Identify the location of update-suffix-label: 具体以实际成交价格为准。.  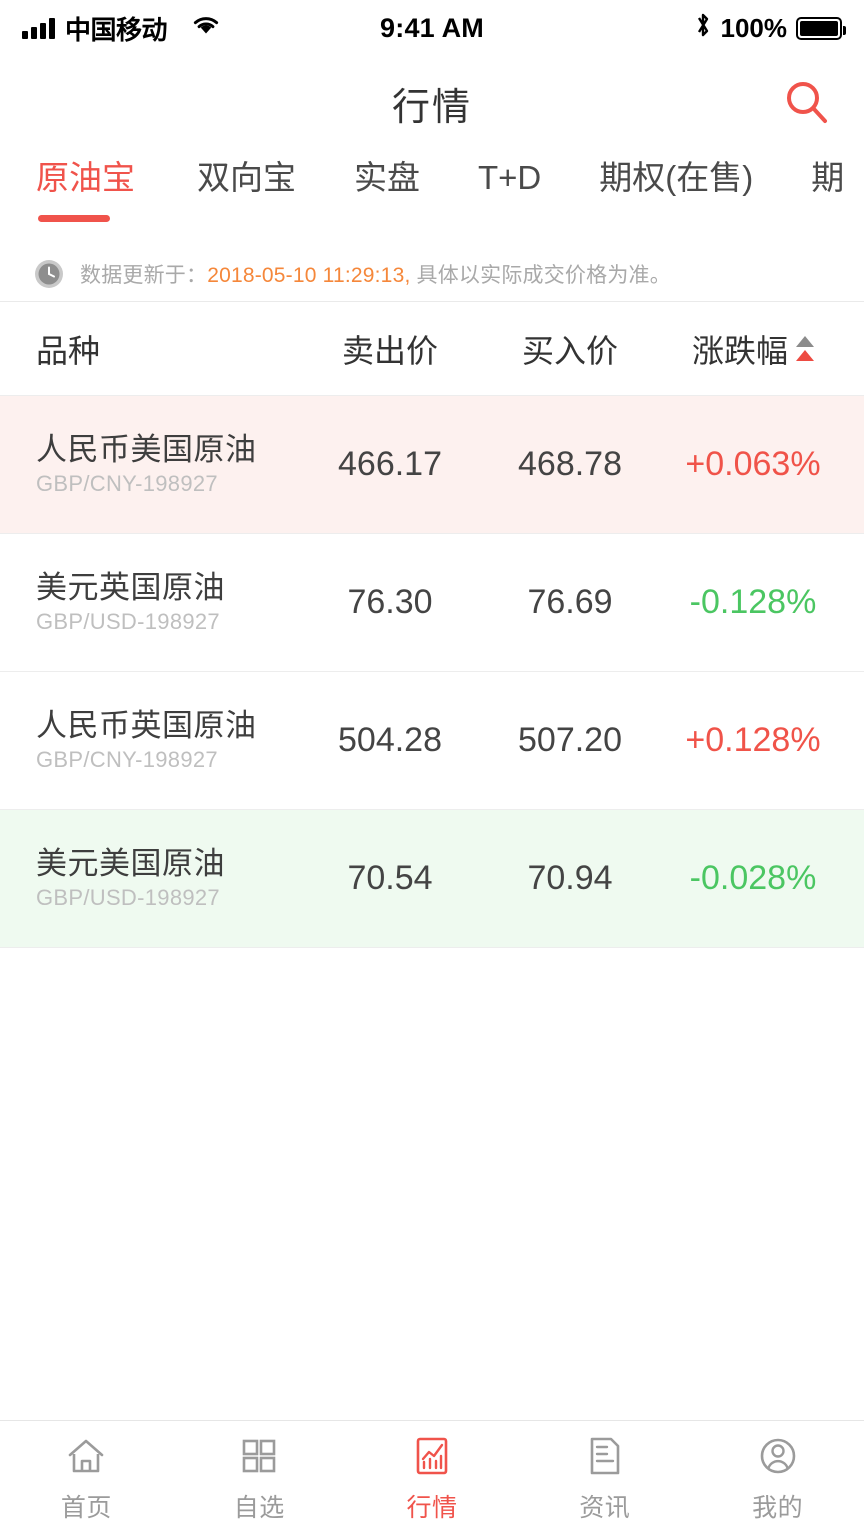
(543, 275).